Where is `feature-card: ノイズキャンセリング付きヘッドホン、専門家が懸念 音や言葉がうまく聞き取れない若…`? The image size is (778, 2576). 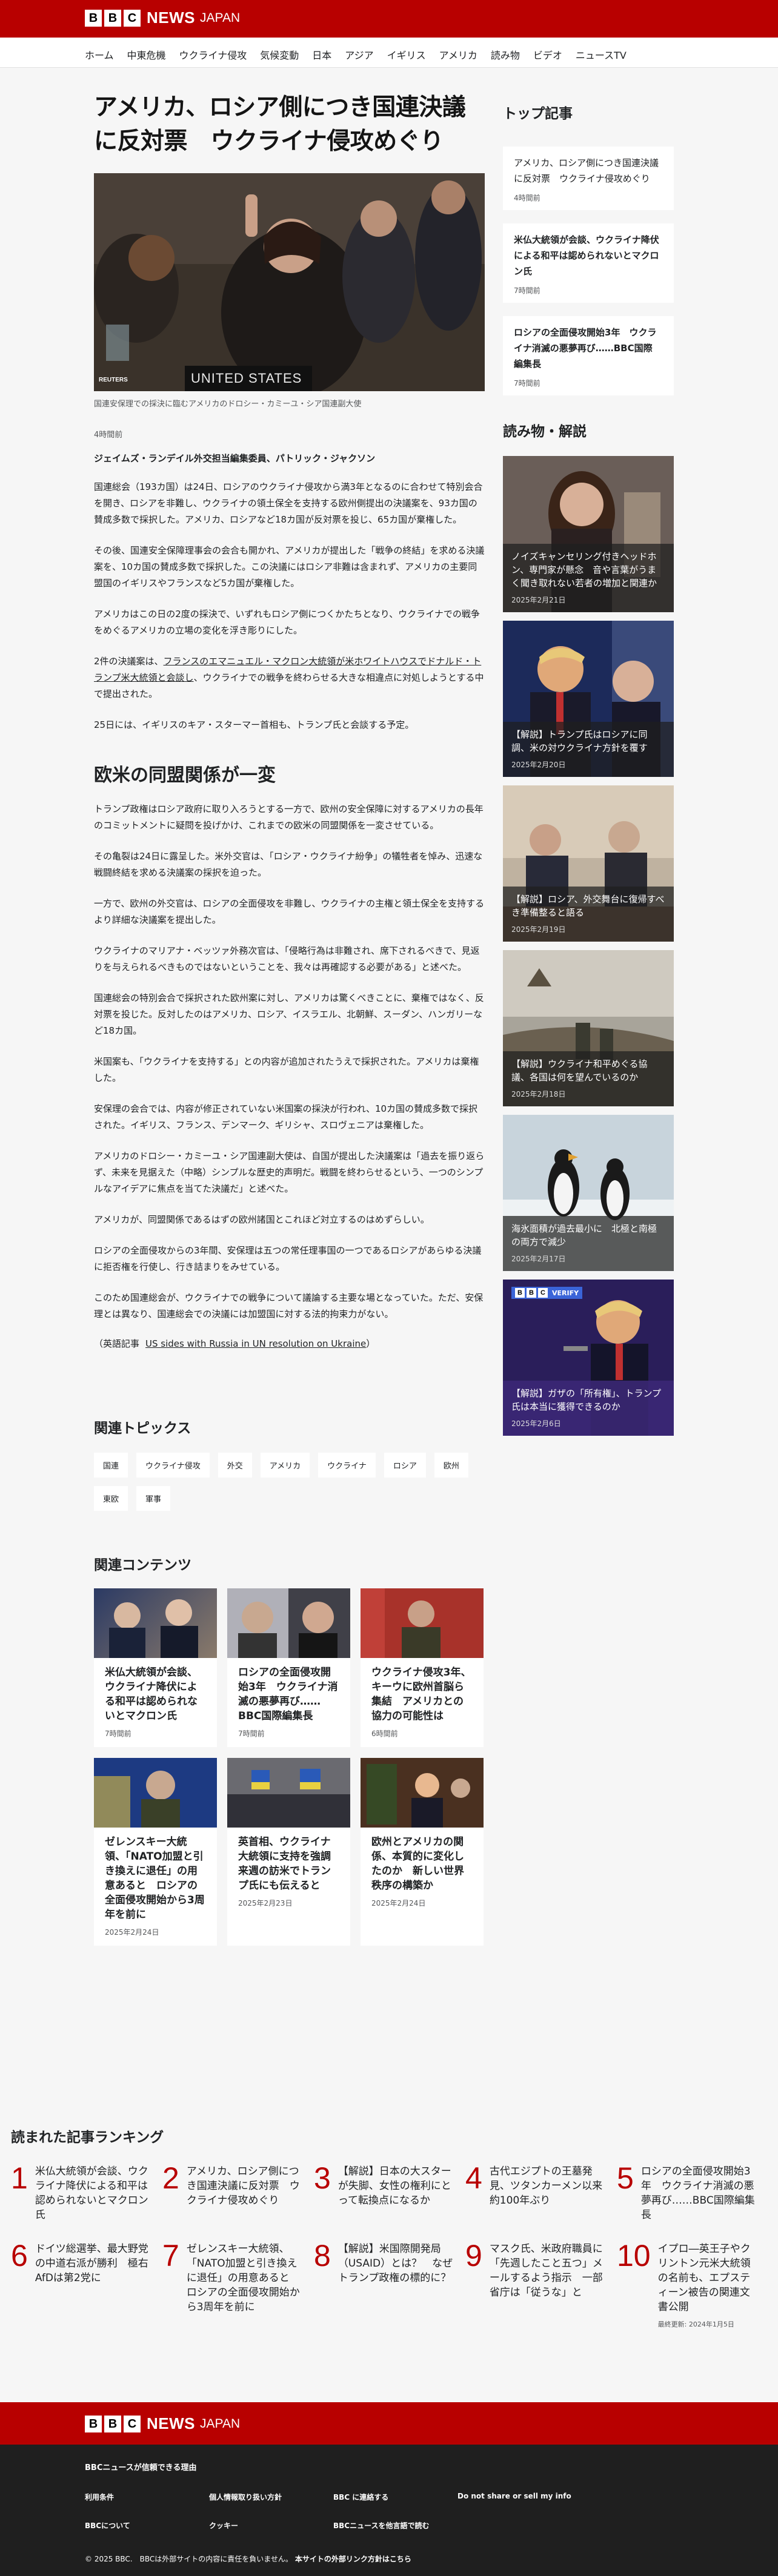 feature-card: ノイズキャンセリング付きヘッドホン、専門家が懸念 音や言葉がうまく聞き取れない若… is located at coordinates (589, 534).